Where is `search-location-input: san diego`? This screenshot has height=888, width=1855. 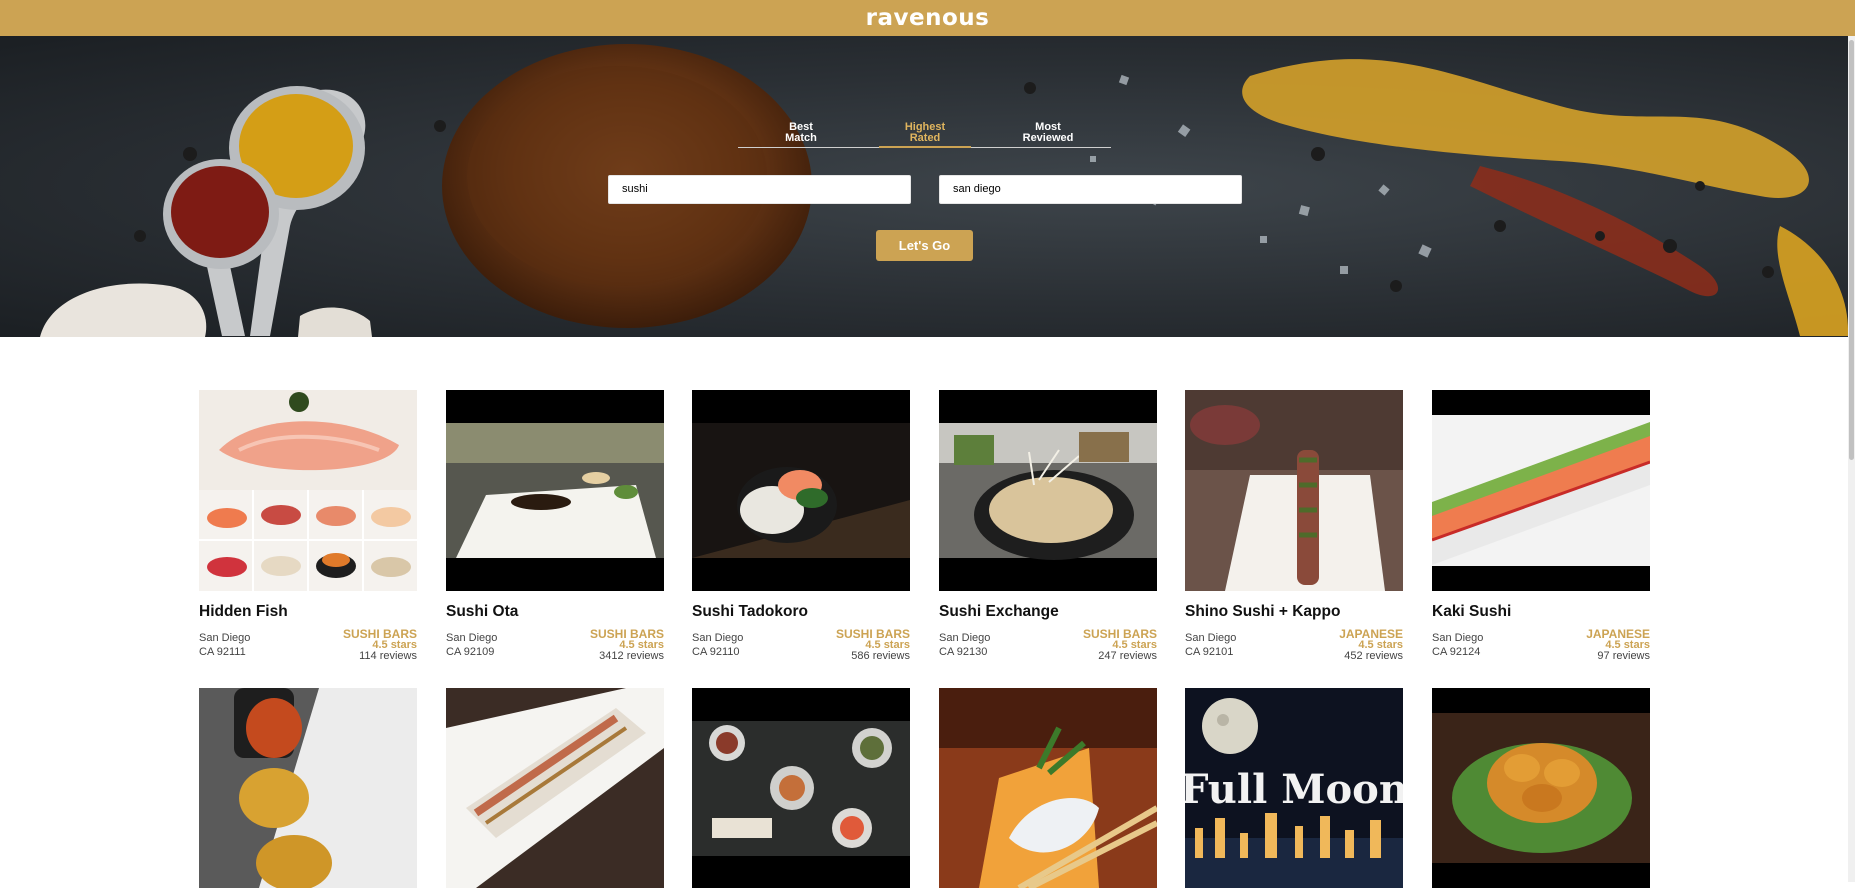
search-location-input: san diego is located at coordinates (1090, 189).